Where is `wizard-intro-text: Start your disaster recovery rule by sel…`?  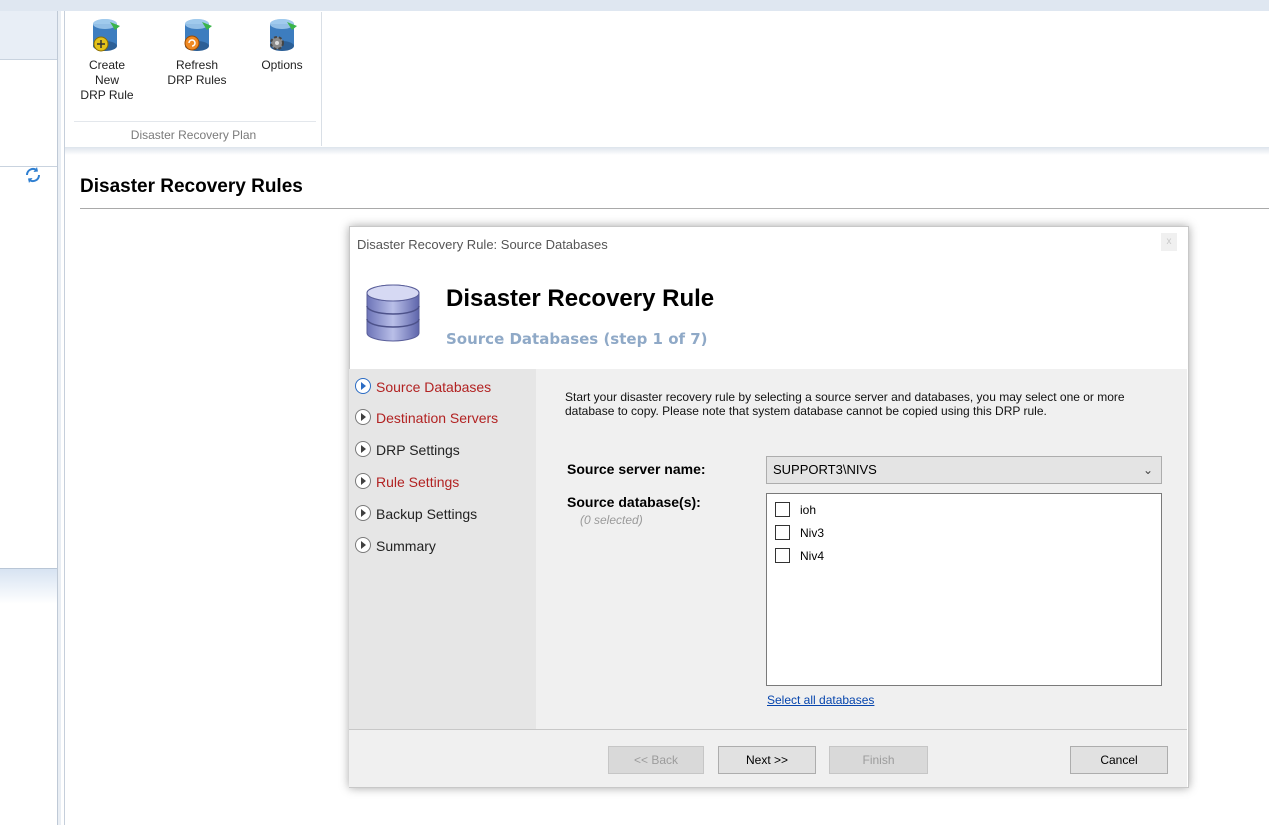 wizard-intro-text: Start your disaster recovery rule by sel… is located at coordinates (845, 404).